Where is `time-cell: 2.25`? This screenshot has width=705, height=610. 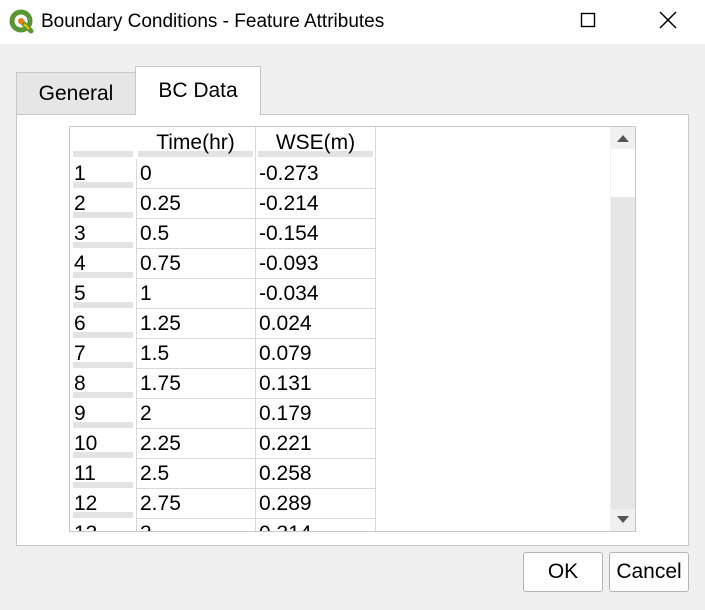
time-cell: 2.25 is located at coordinates (196, 444).